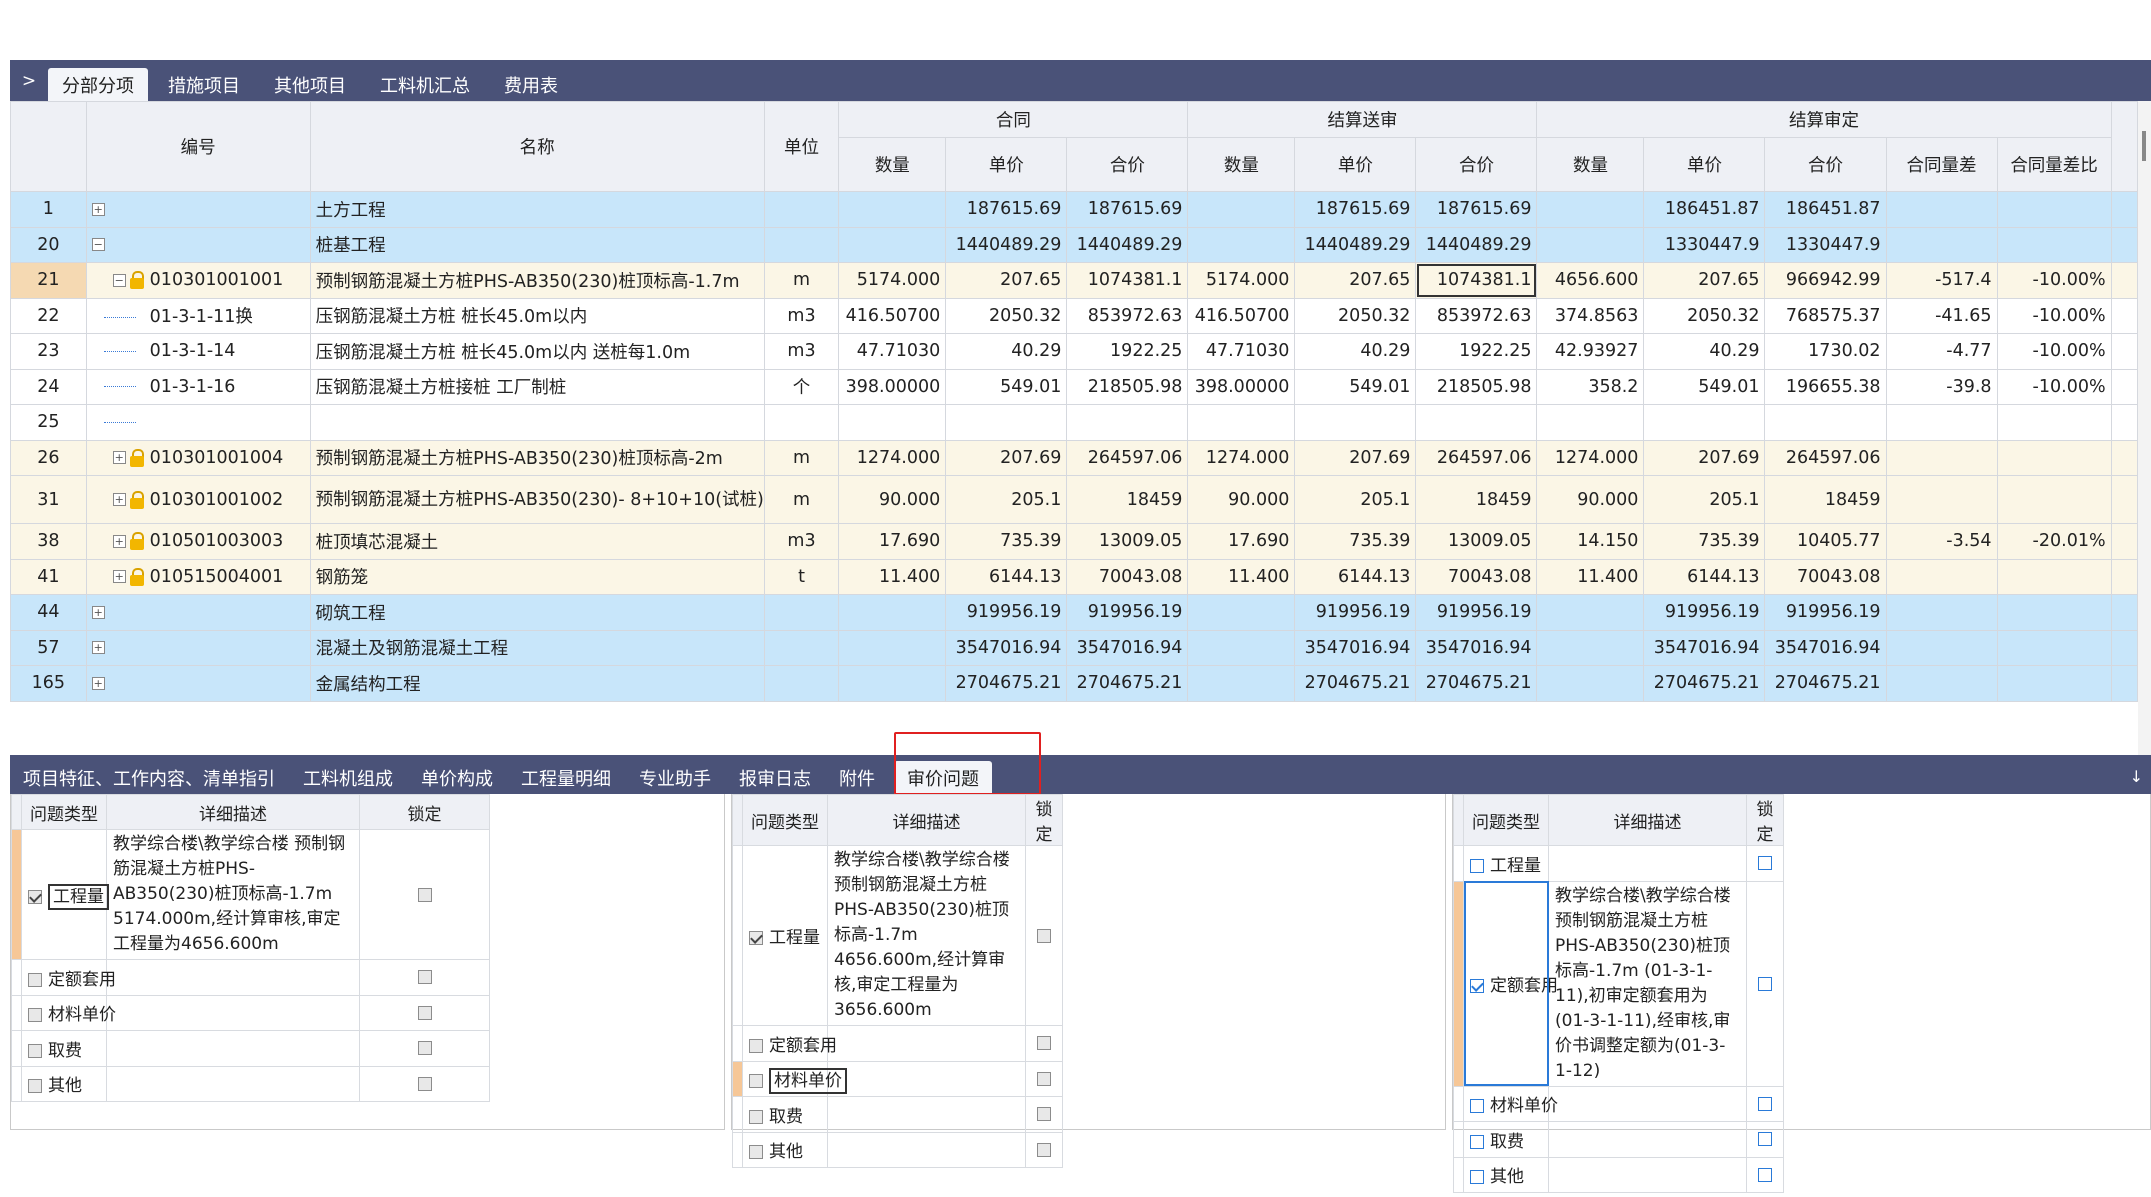 The width and height of the screenshot is (2151, 1197). Describe the element at coordinates (1006, 612) in the screenshot. I see `contract-price-cell: 919956.19` at that location.